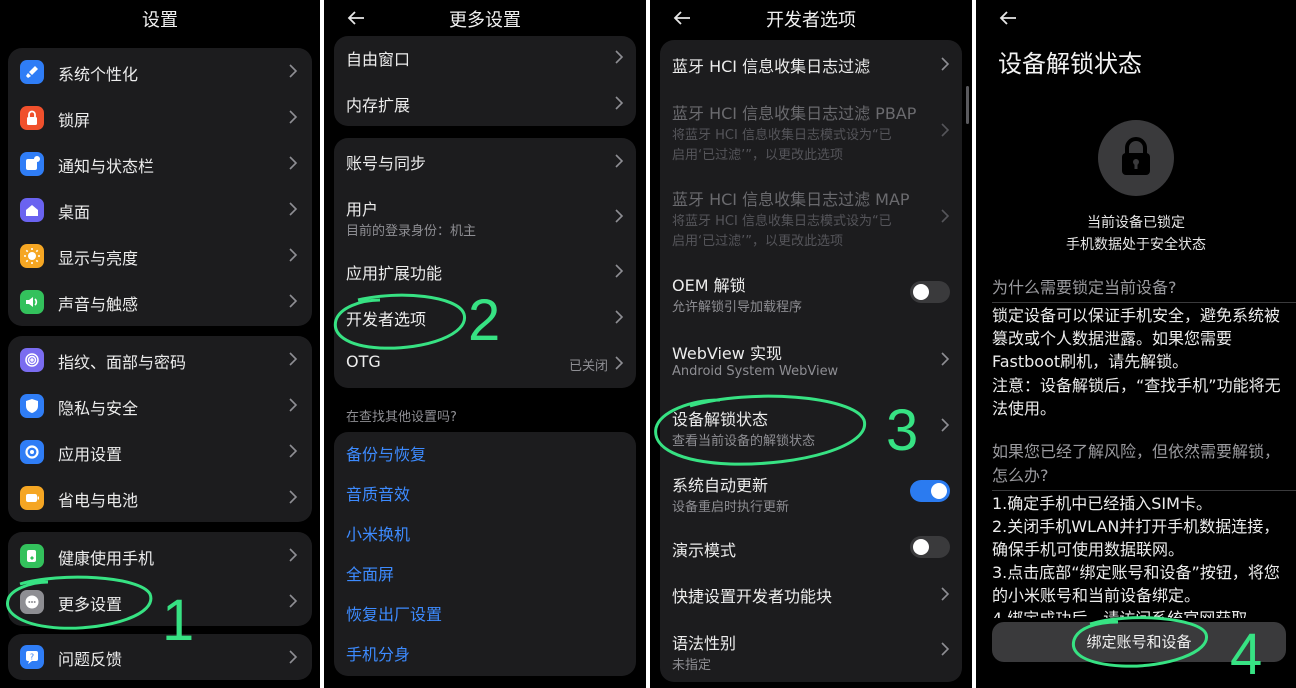 The width and height of the screenshot is (1296, 688). I want to click on page-title: 开发者选项, so click(811, 20).